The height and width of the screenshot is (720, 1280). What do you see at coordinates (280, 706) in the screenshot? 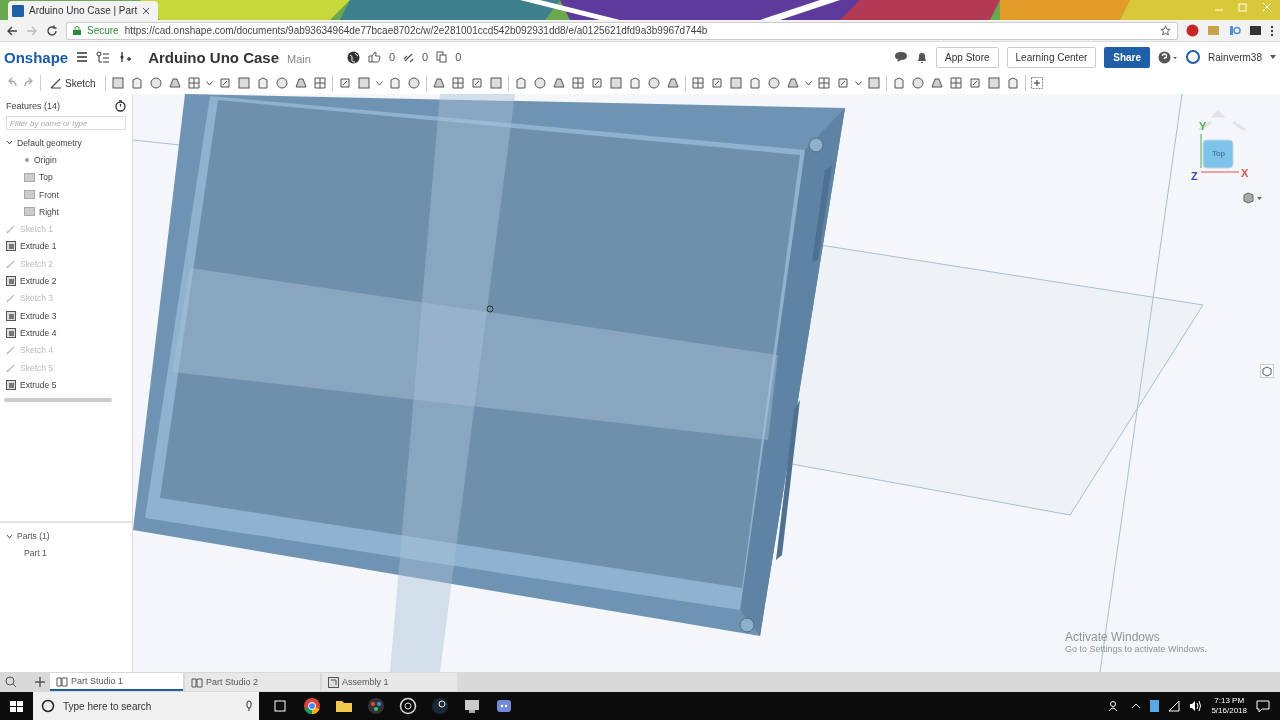
I see `task-view-icon` at bounding box center [280, 706].